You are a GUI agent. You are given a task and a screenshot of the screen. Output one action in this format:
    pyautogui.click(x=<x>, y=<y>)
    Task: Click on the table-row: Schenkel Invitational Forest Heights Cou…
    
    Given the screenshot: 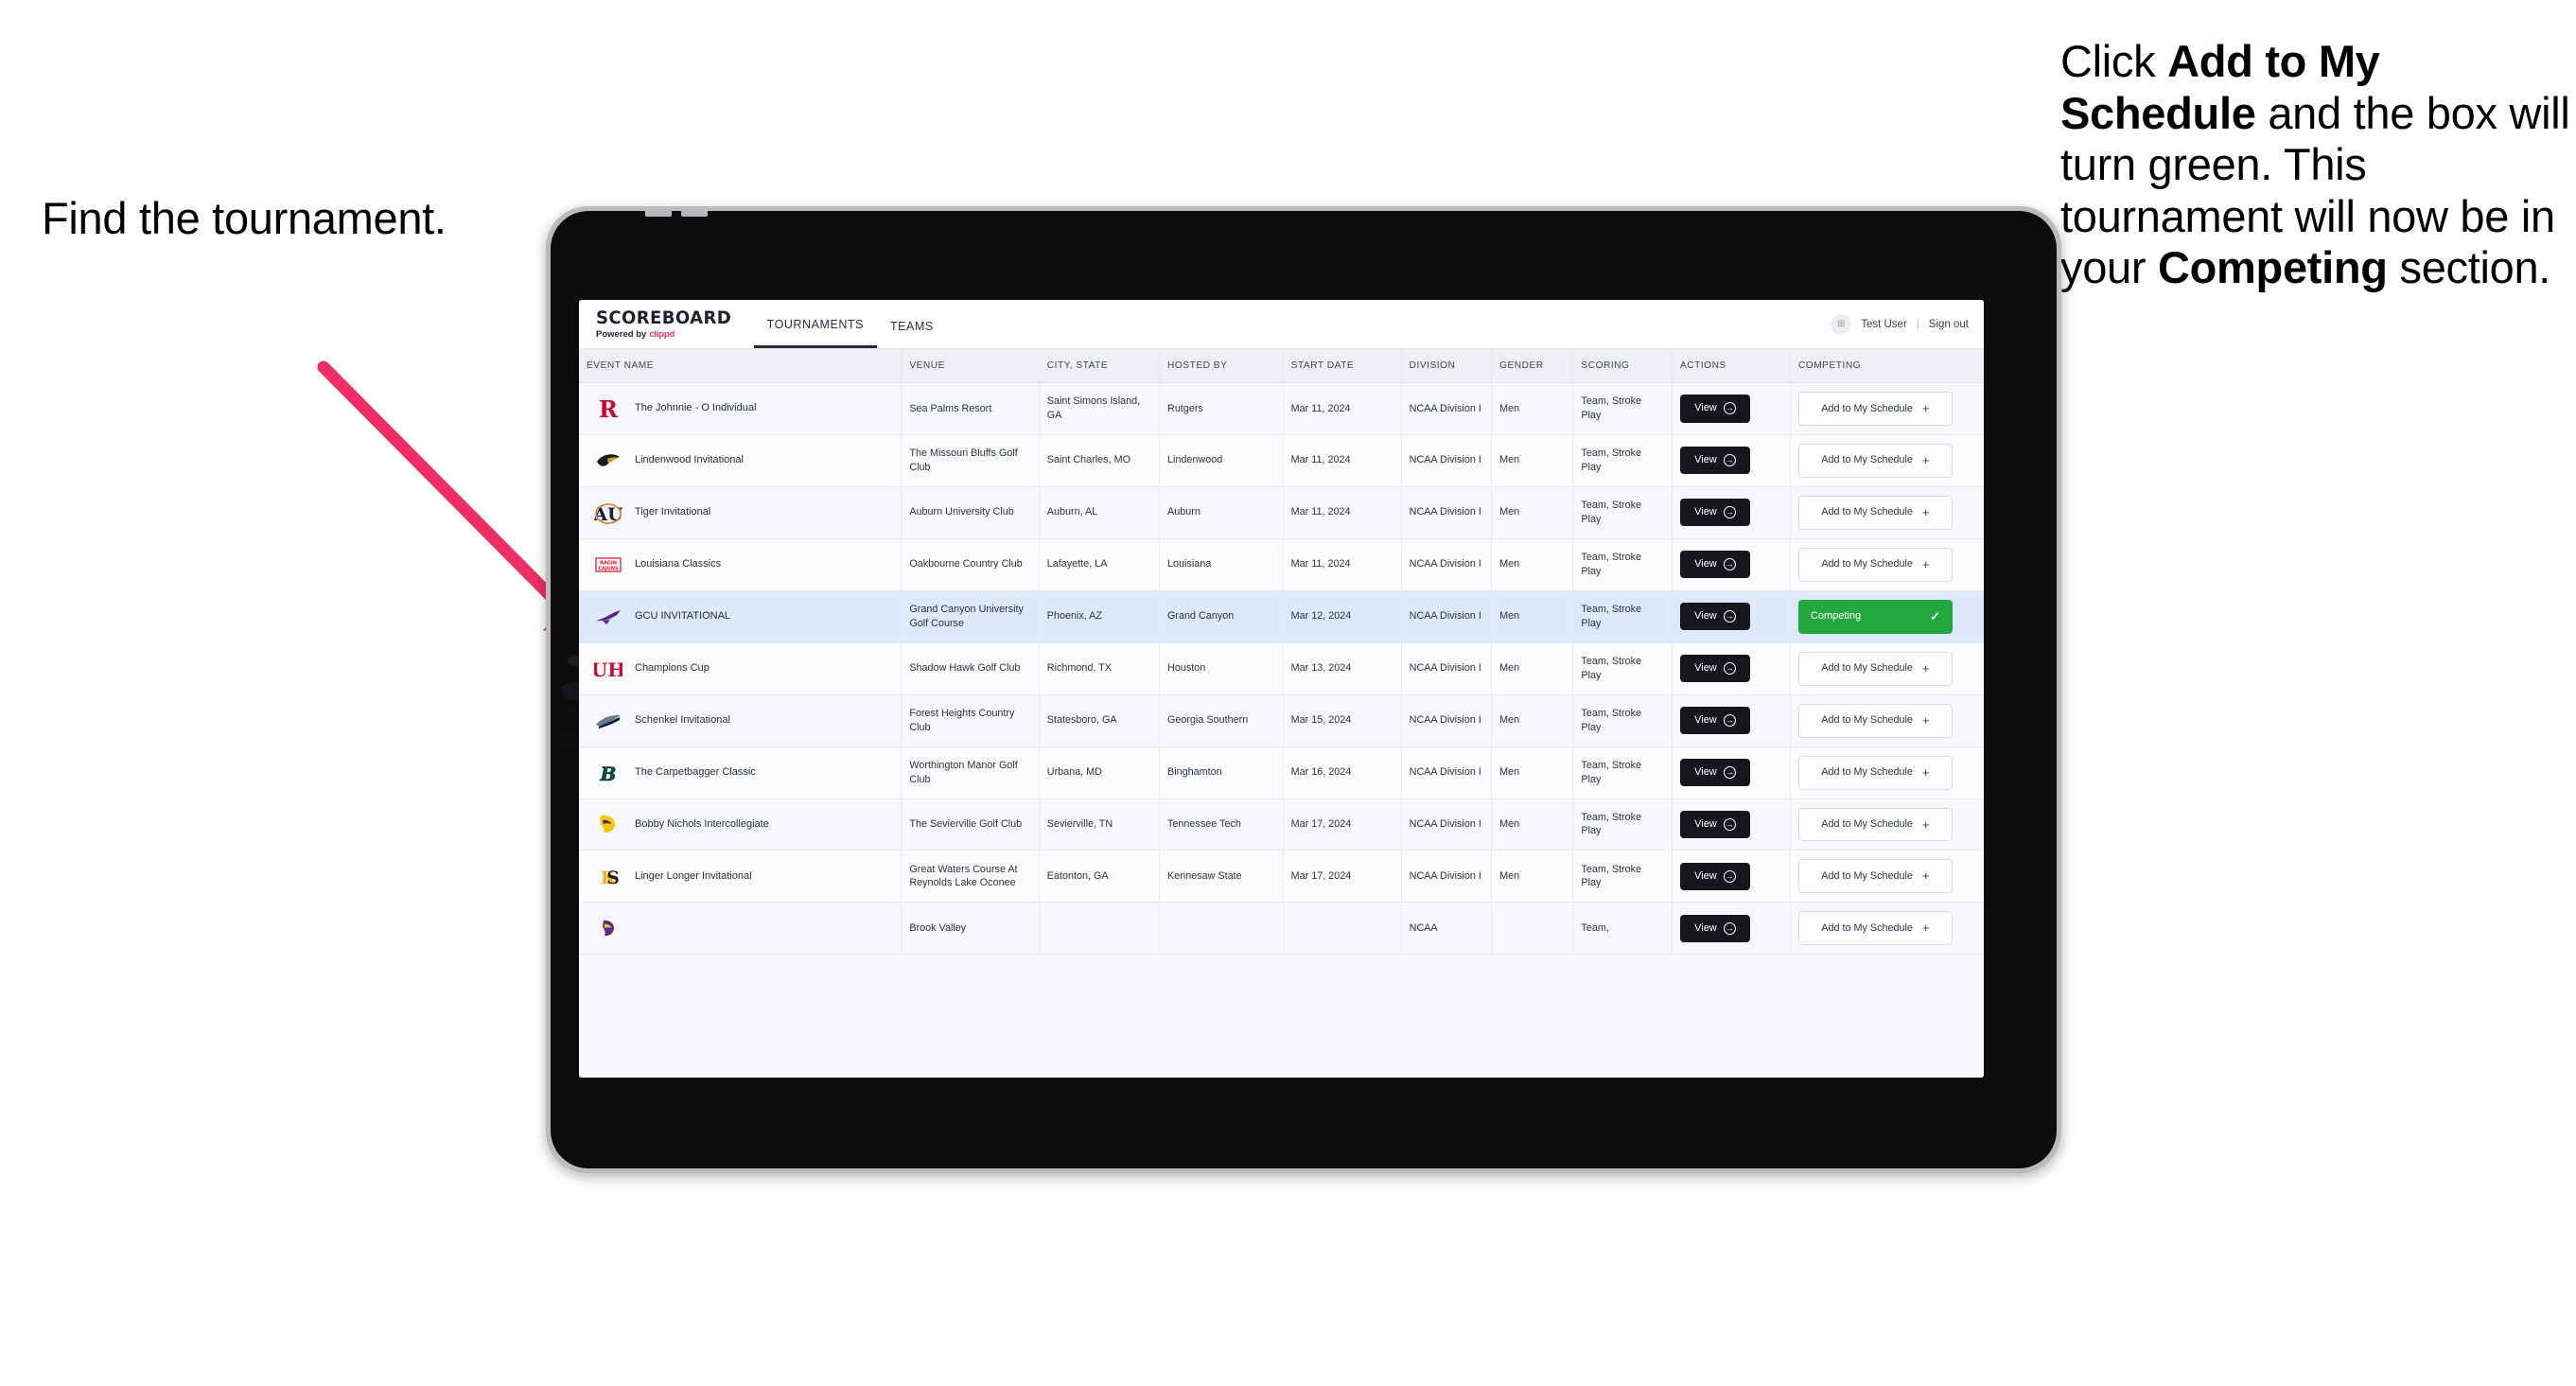 What is the action you would take?
    pyautogui.click(x=1282, y=720)
    